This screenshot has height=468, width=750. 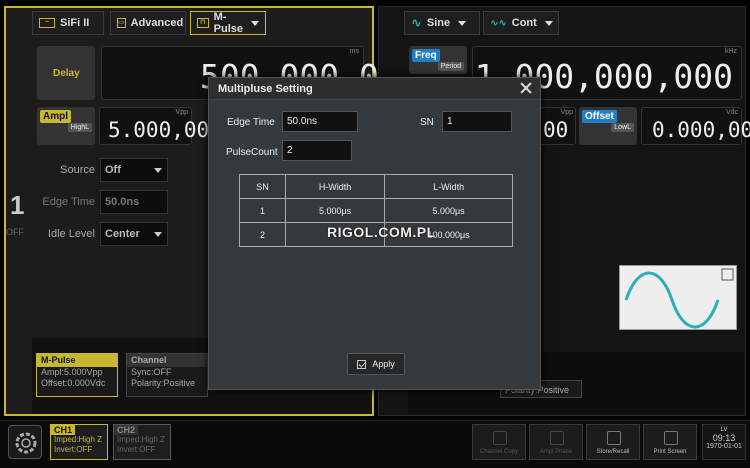 What do you see at coordinates (374, 89) in the screenshot?
I see `dialog-title: Multipluse Setting` at bounding box center [374, 89].